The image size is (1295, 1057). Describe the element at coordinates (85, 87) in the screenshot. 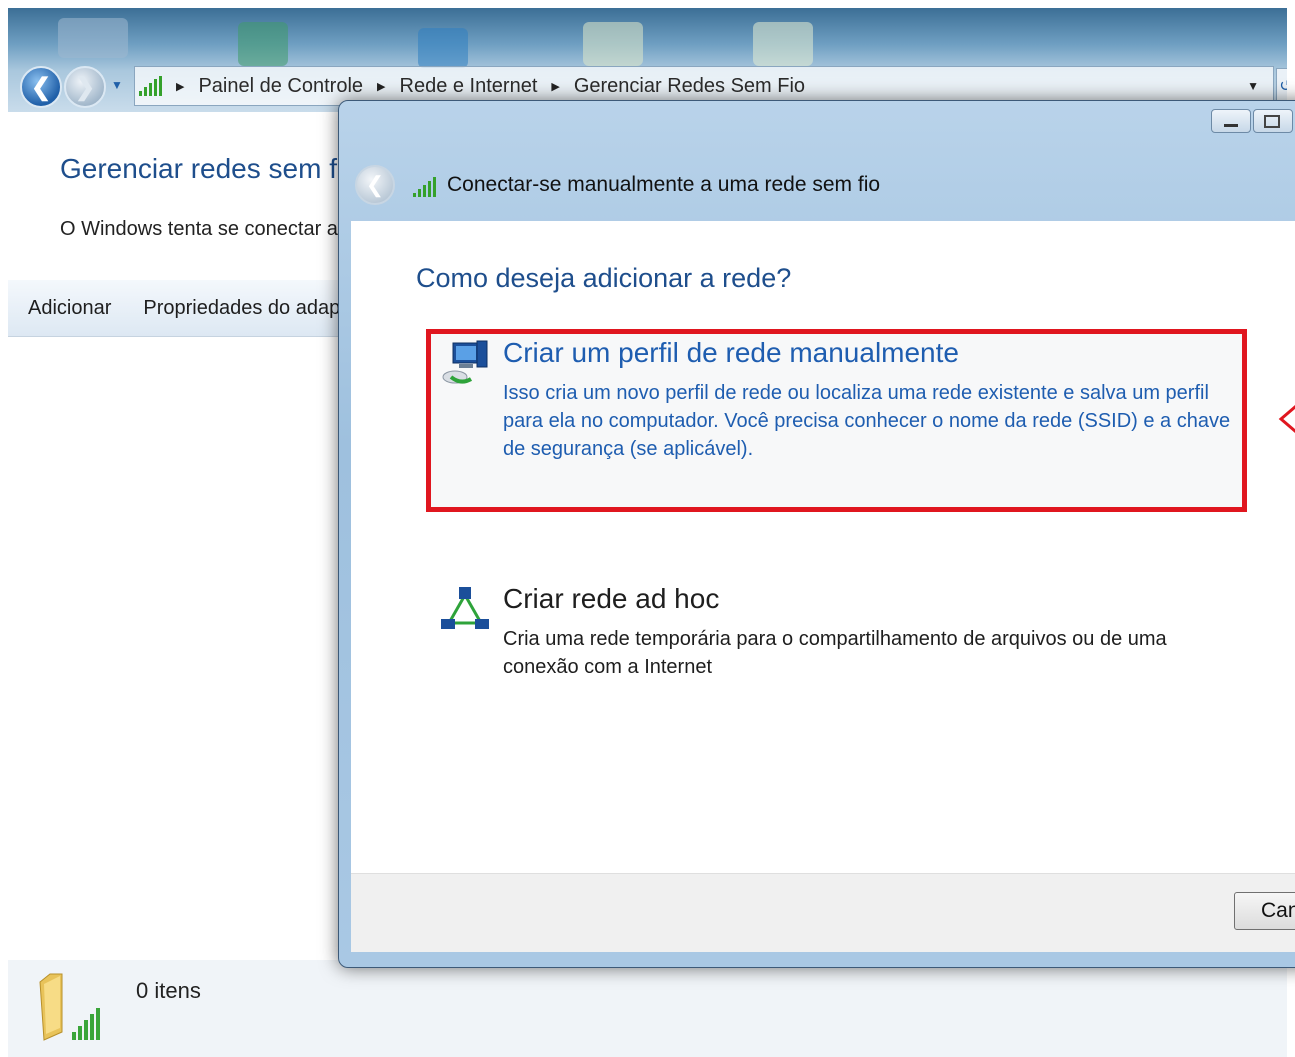

I see `forward-button: ❯` at that location.